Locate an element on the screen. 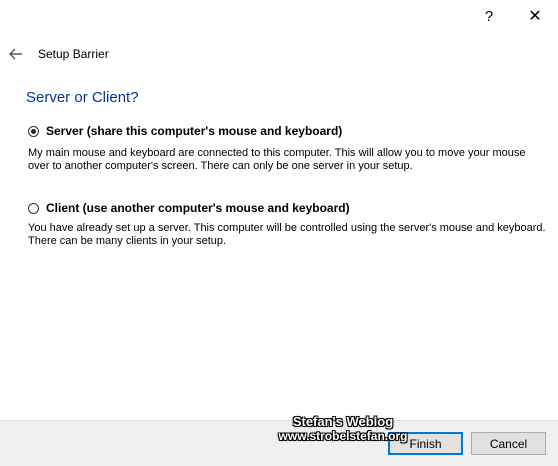 This screenshot has height=466, width=558. help-button: ? is located at coordinates (489, 16).